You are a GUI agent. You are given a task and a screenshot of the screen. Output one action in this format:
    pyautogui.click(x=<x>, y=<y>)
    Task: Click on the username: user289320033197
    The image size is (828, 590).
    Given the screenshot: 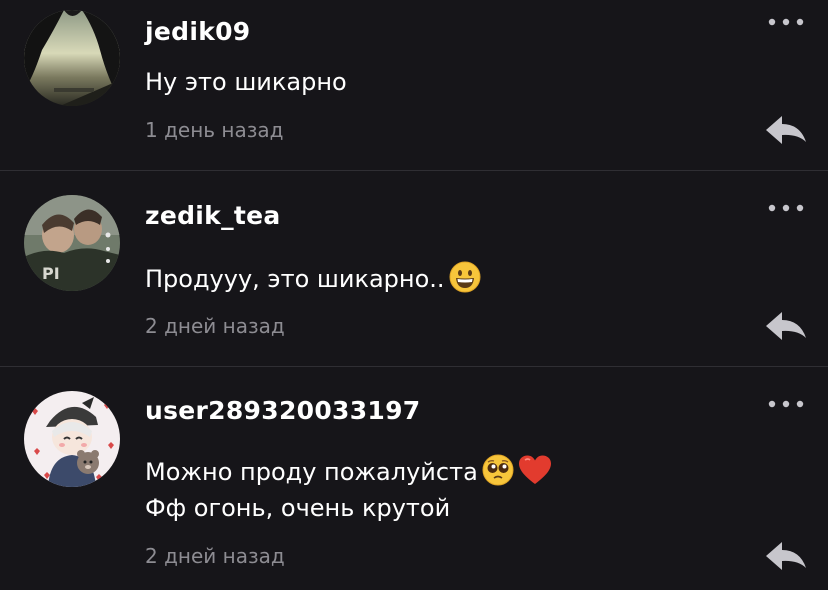 What is the action you would take?
    pyautogui.click(x=283, y=410)
    